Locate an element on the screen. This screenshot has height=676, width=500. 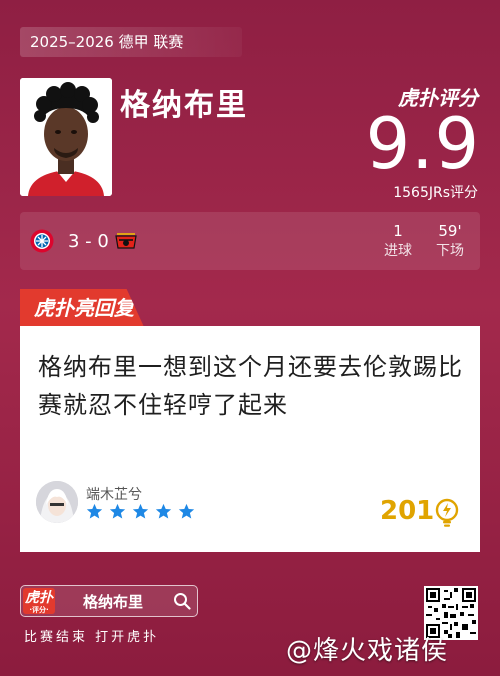
author-watermark: @烽火戏诸侯 is located at coordinates (367, 651).